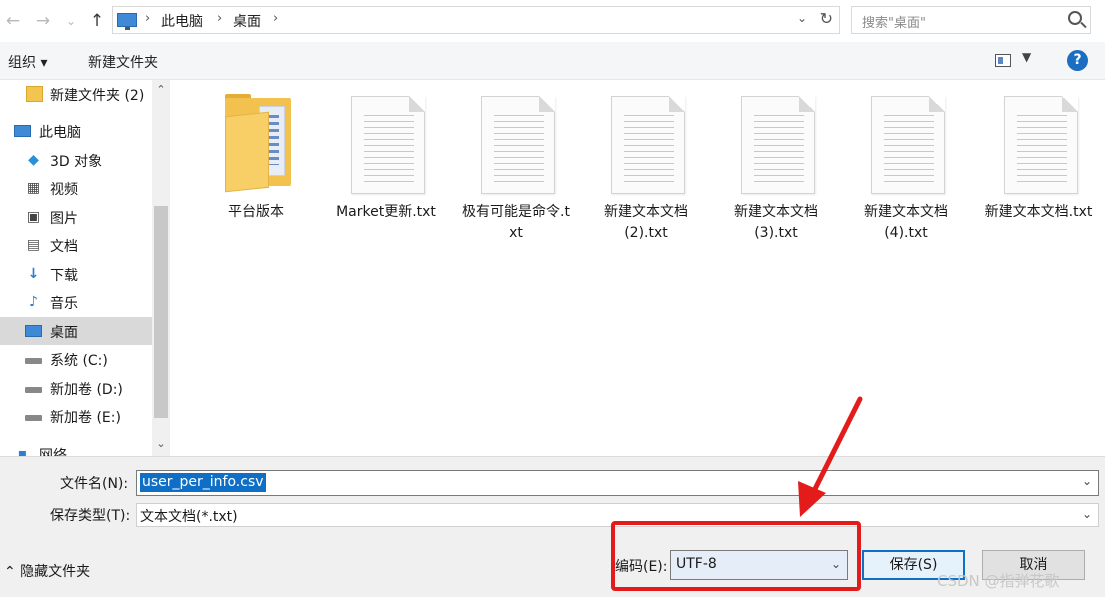 This screenshot has width=1105, height=597. Describe the element at coordinates (79, 361) in the screenshot. I see `nav-item-label: 系统 (C:)` at that location.